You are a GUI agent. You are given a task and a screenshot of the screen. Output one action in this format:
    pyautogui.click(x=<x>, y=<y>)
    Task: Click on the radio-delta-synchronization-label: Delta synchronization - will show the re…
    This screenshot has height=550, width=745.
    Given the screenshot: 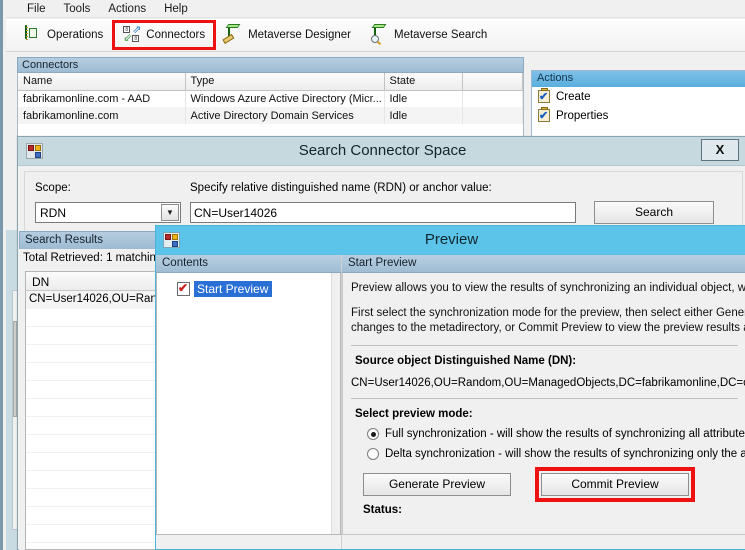 What is the action you would take?
    pyautogui.click(x=565, y=454)
    